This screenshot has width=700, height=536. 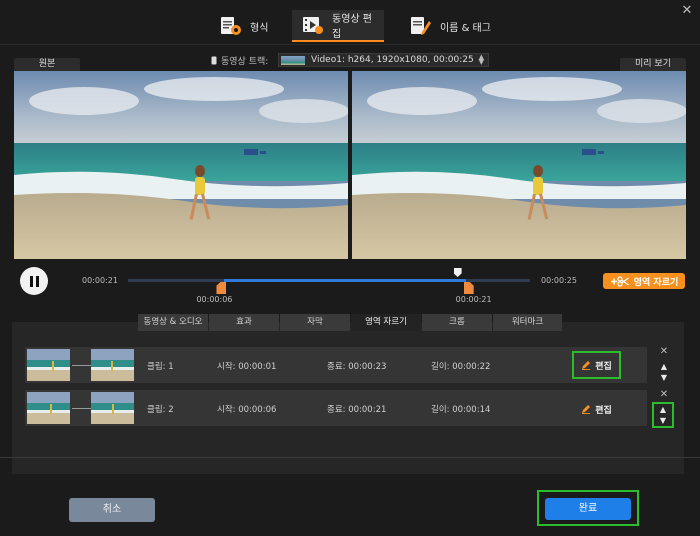 What do you see at coordinates (653, 64) in the screenshot?
I see `preview-label: 미리 보기` at bounding box center [653, 64].